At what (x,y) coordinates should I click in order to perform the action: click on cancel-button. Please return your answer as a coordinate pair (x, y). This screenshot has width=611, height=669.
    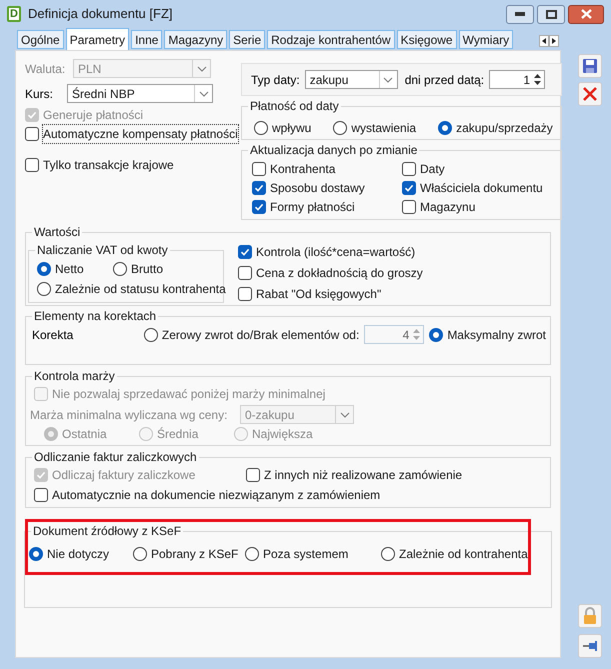
    Looking at the image, I should click on (590, 94).